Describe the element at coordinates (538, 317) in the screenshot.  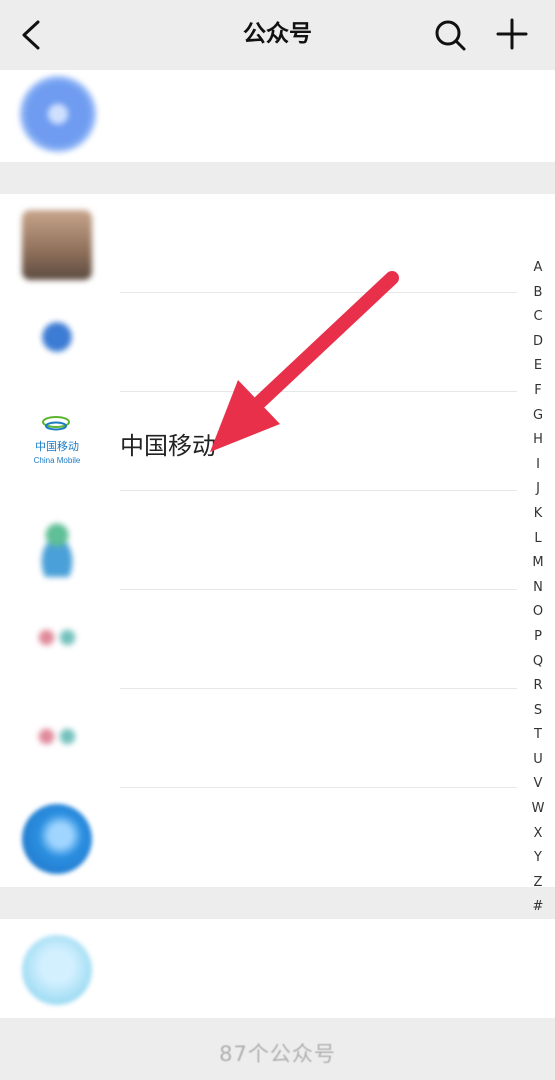
I see `index-letter: C` at that location.